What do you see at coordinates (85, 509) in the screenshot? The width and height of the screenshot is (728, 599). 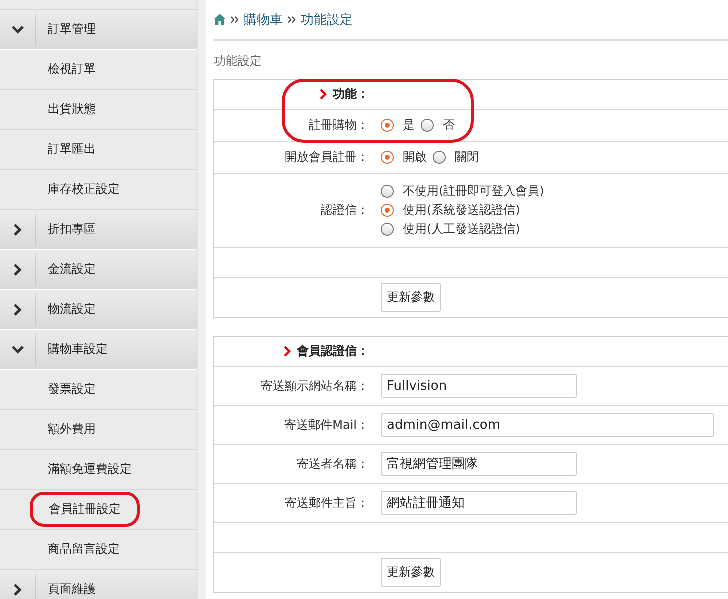 I see `sidebar-item: 會員註冊設定` at bounding box center [85, 509].